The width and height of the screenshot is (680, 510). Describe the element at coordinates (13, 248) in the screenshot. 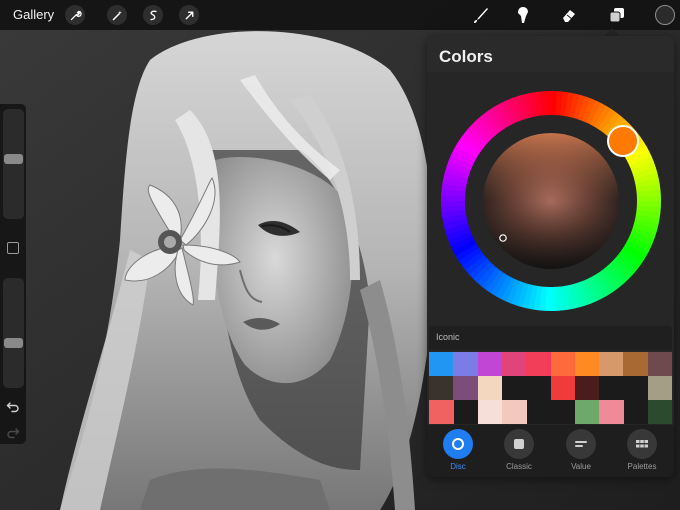

I see `modify-button` at that location.